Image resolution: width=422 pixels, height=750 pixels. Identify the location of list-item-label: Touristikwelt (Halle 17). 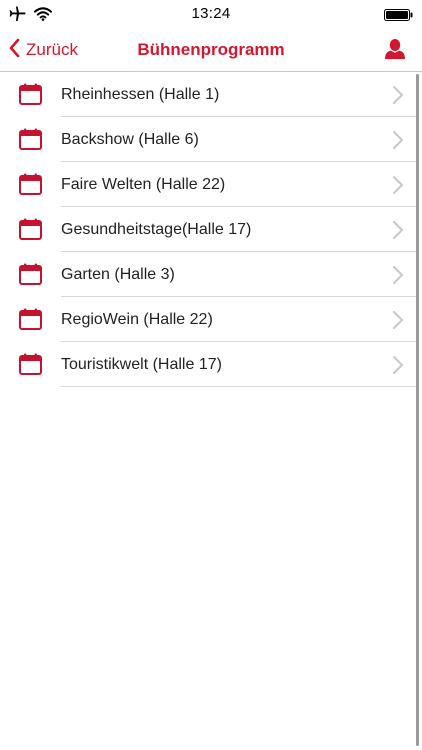
(141, 364).